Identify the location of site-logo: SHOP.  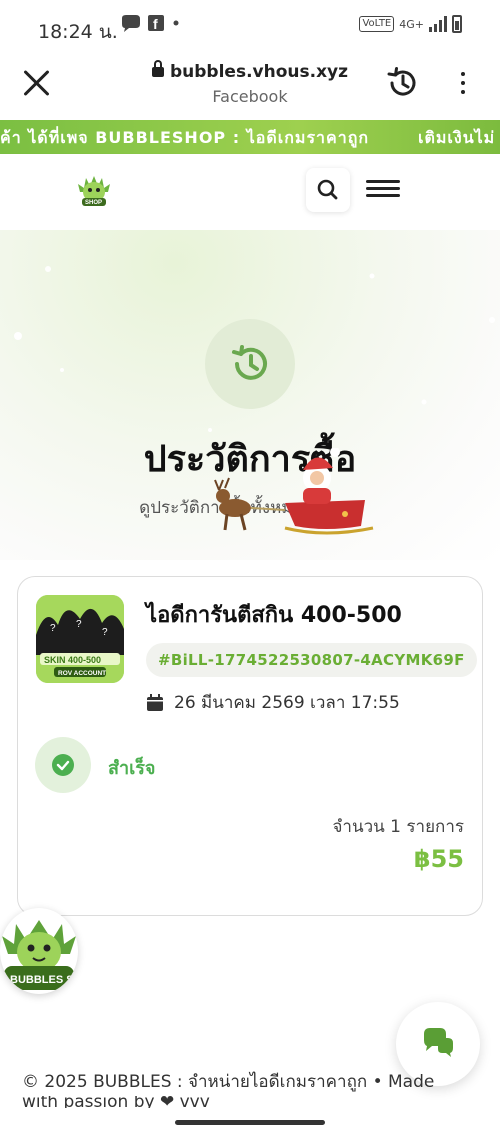
(94, 190).